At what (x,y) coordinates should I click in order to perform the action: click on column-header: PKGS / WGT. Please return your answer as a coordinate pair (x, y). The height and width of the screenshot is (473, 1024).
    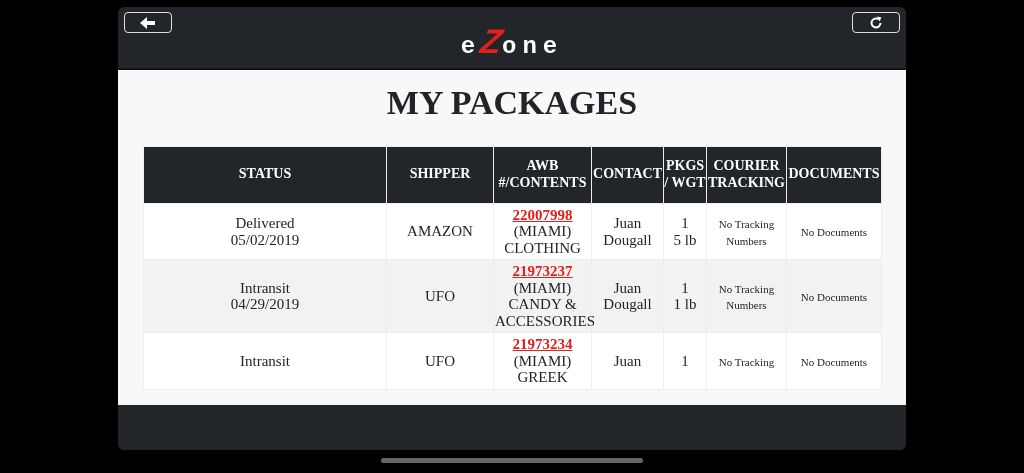
    Looking at the image, I should click on (685, 174).